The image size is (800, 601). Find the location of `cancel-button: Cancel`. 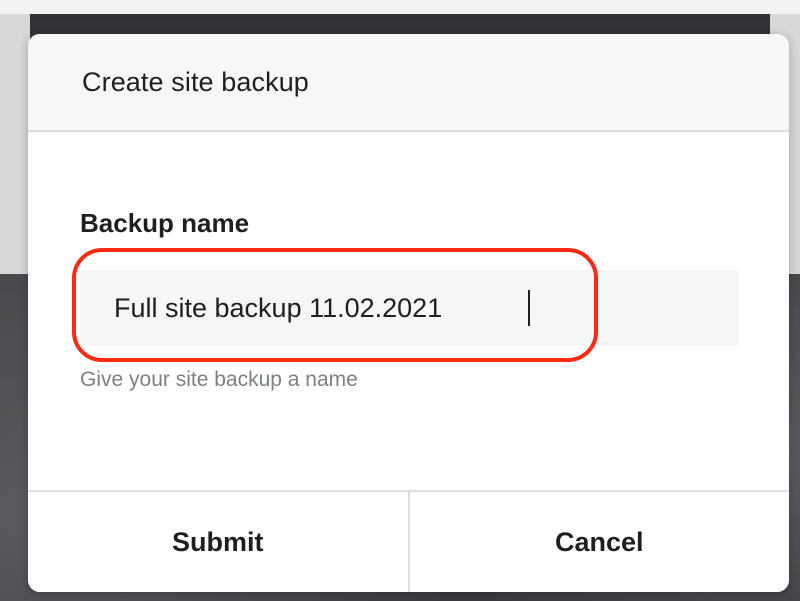

cancel-button: Cancel is located at coordinates (599, 542).